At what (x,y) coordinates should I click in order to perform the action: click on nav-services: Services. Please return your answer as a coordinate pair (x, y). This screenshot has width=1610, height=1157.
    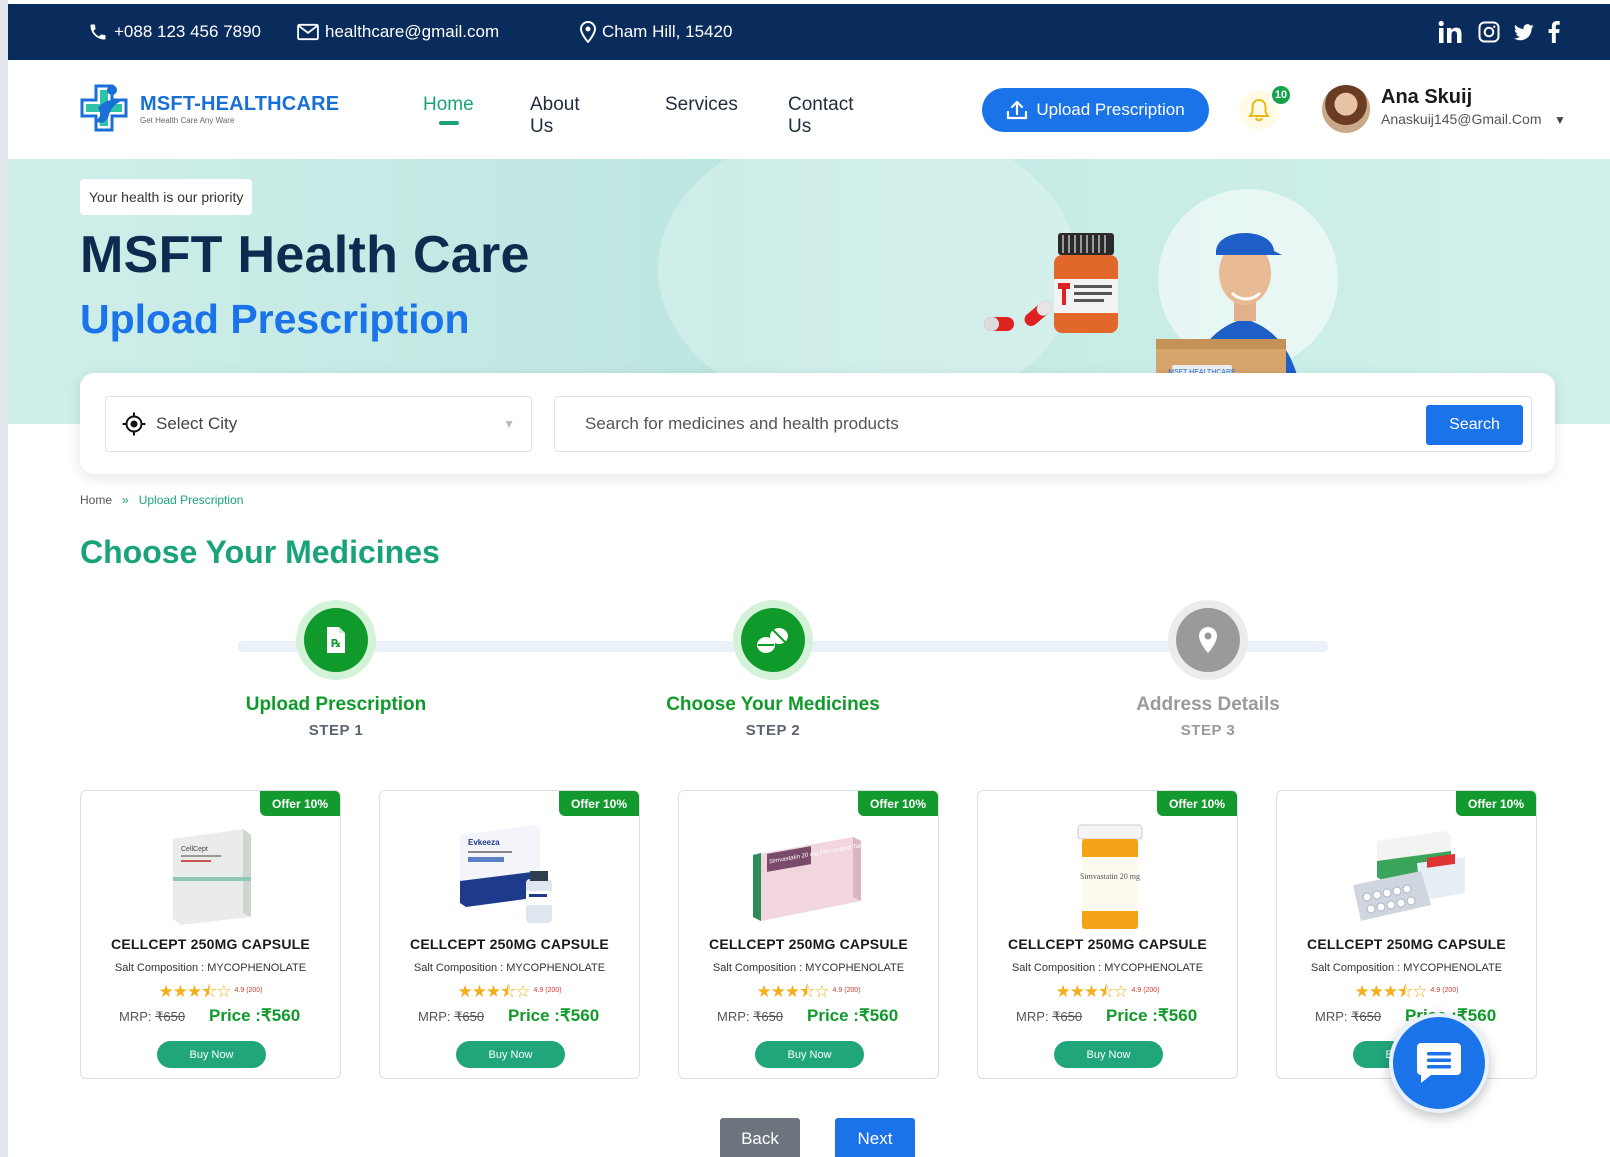
    Looking at the image, I should click on (701, 105).